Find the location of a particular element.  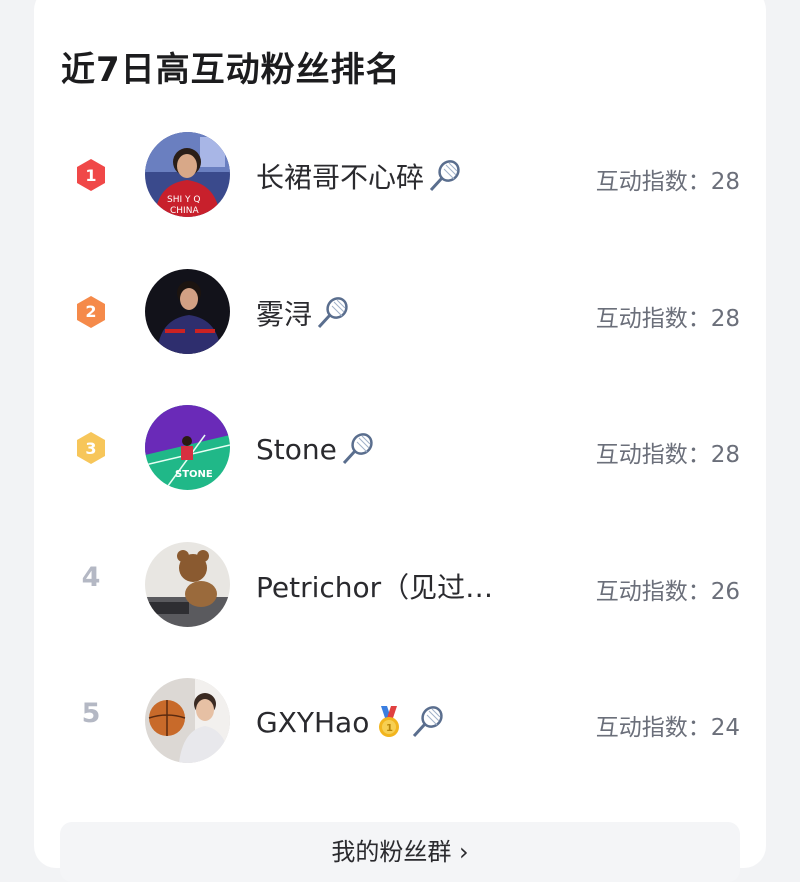

my-fan-group-label: 我的粉丝群 › is located at coordinates (400, 852).